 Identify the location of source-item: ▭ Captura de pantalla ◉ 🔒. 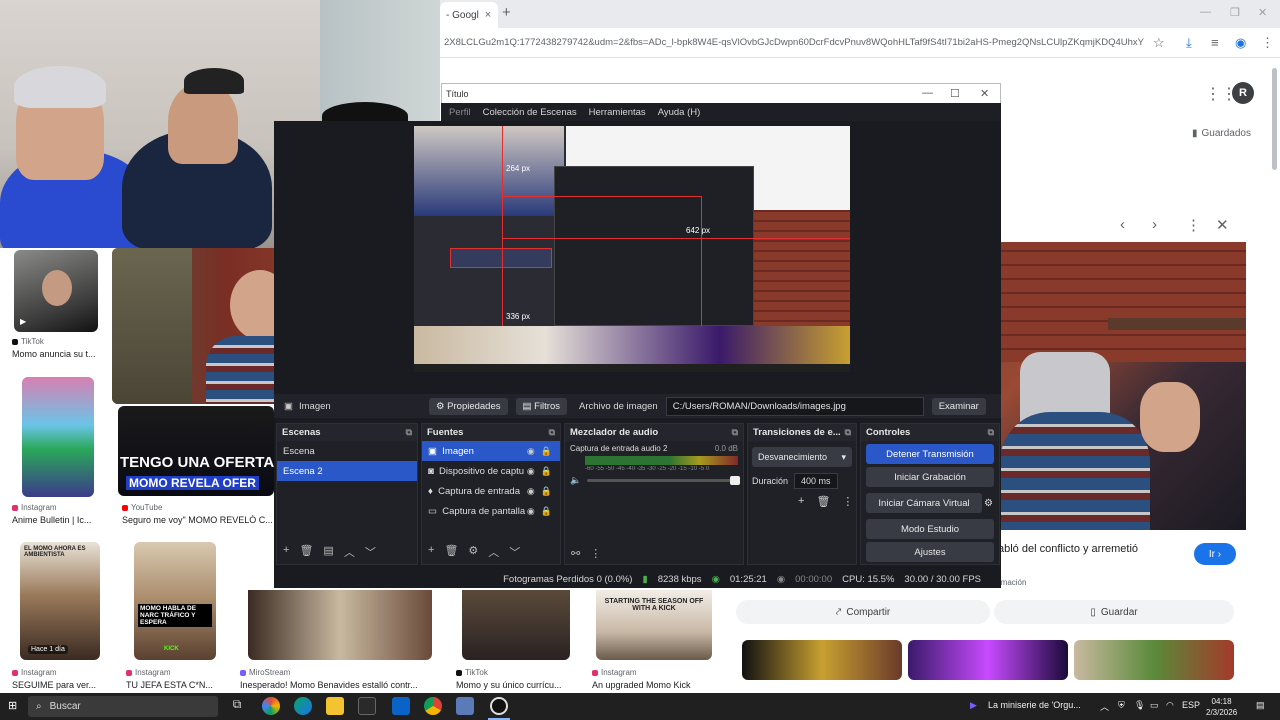
(491, 511).